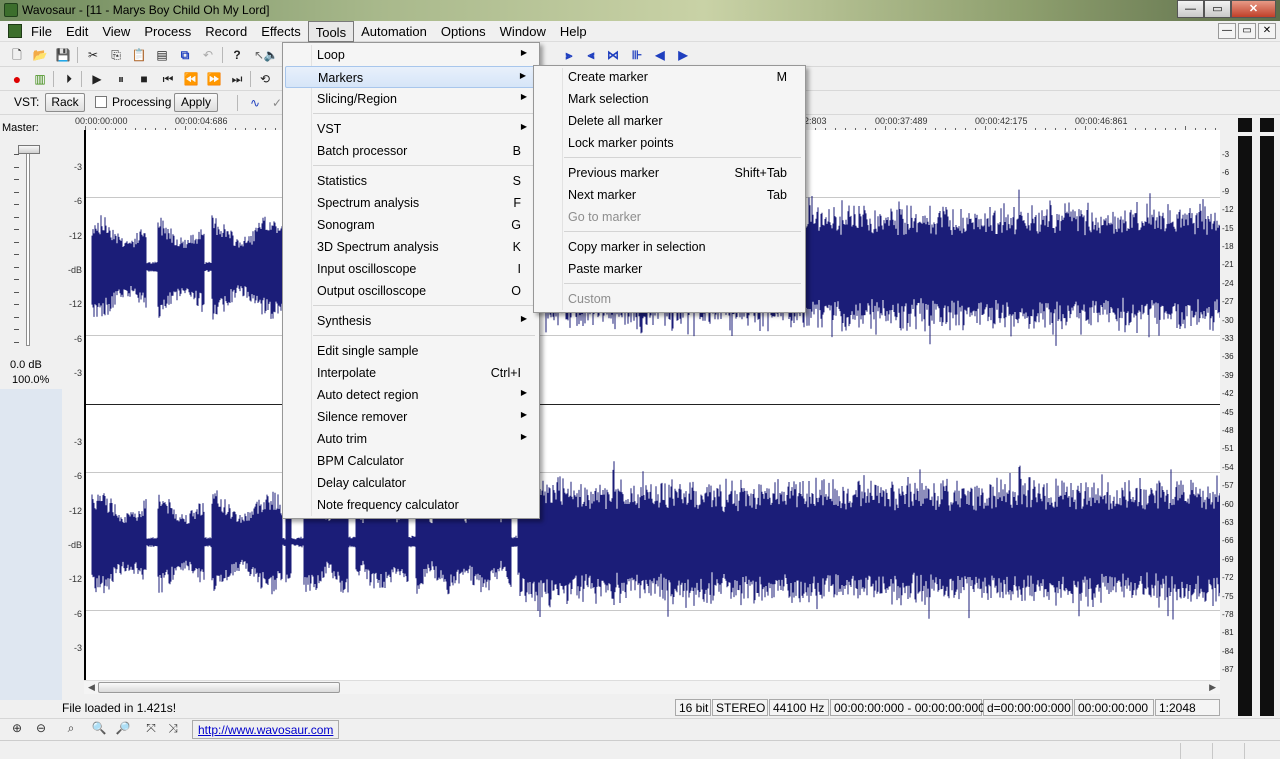 The height and width of the screenshot is (759, 1280). Describe the element at coordinates (669, 77) in the screenshot. I see `markers-menu-item-create-marker: Create marker M` at that location.